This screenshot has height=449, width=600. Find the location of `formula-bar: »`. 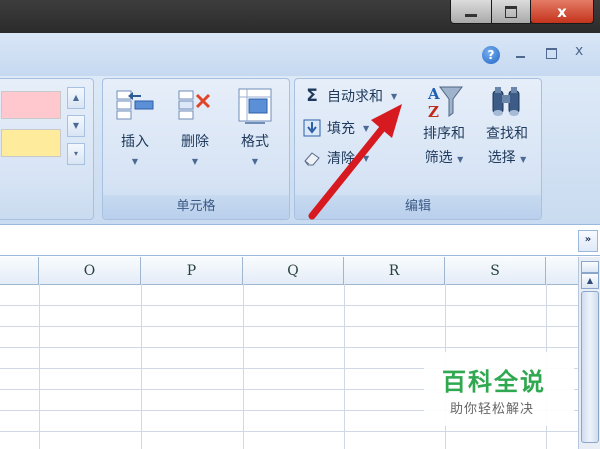

formula-bar: » is located at coordinates (300, 240).